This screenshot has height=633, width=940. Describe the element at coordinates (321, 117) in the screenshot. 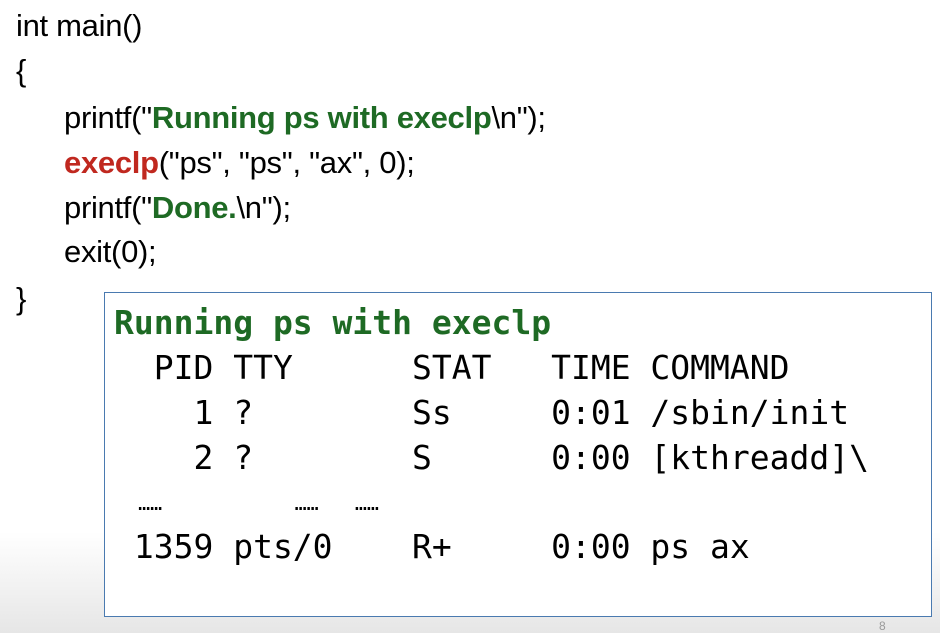

I see `code-string-running: Running ps with execlp` at that location.